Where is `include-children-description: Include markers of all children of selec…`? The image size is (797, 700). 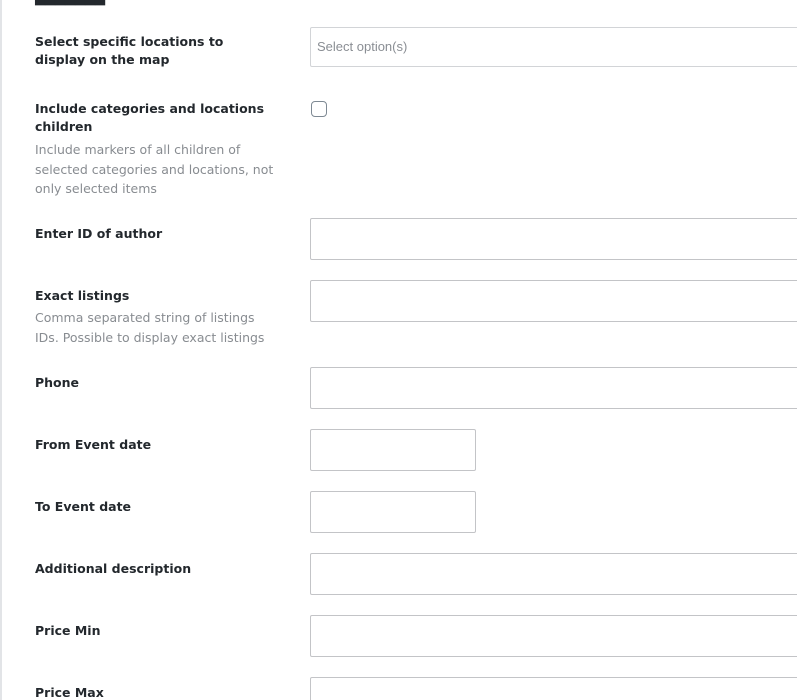
include-children-description: Include markers of all children of selec… is located at coordinates (154, 169).